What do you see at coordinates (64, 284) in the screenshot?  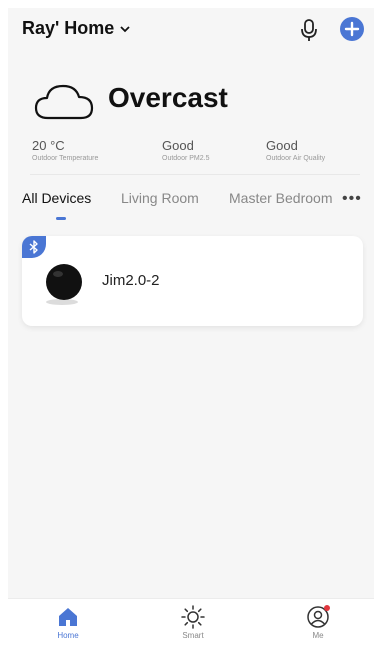 I see `device-image` at bounding box center [64, 284].